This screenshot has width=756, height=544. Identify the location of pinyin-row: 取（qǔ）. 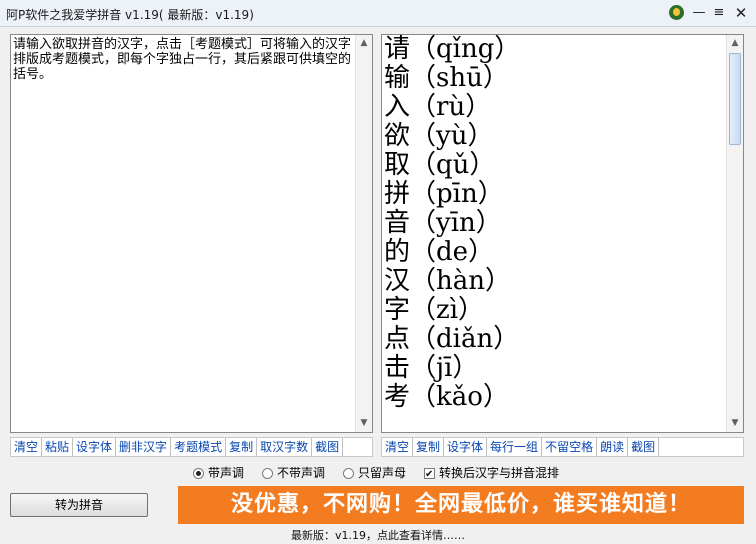
(440, 165).